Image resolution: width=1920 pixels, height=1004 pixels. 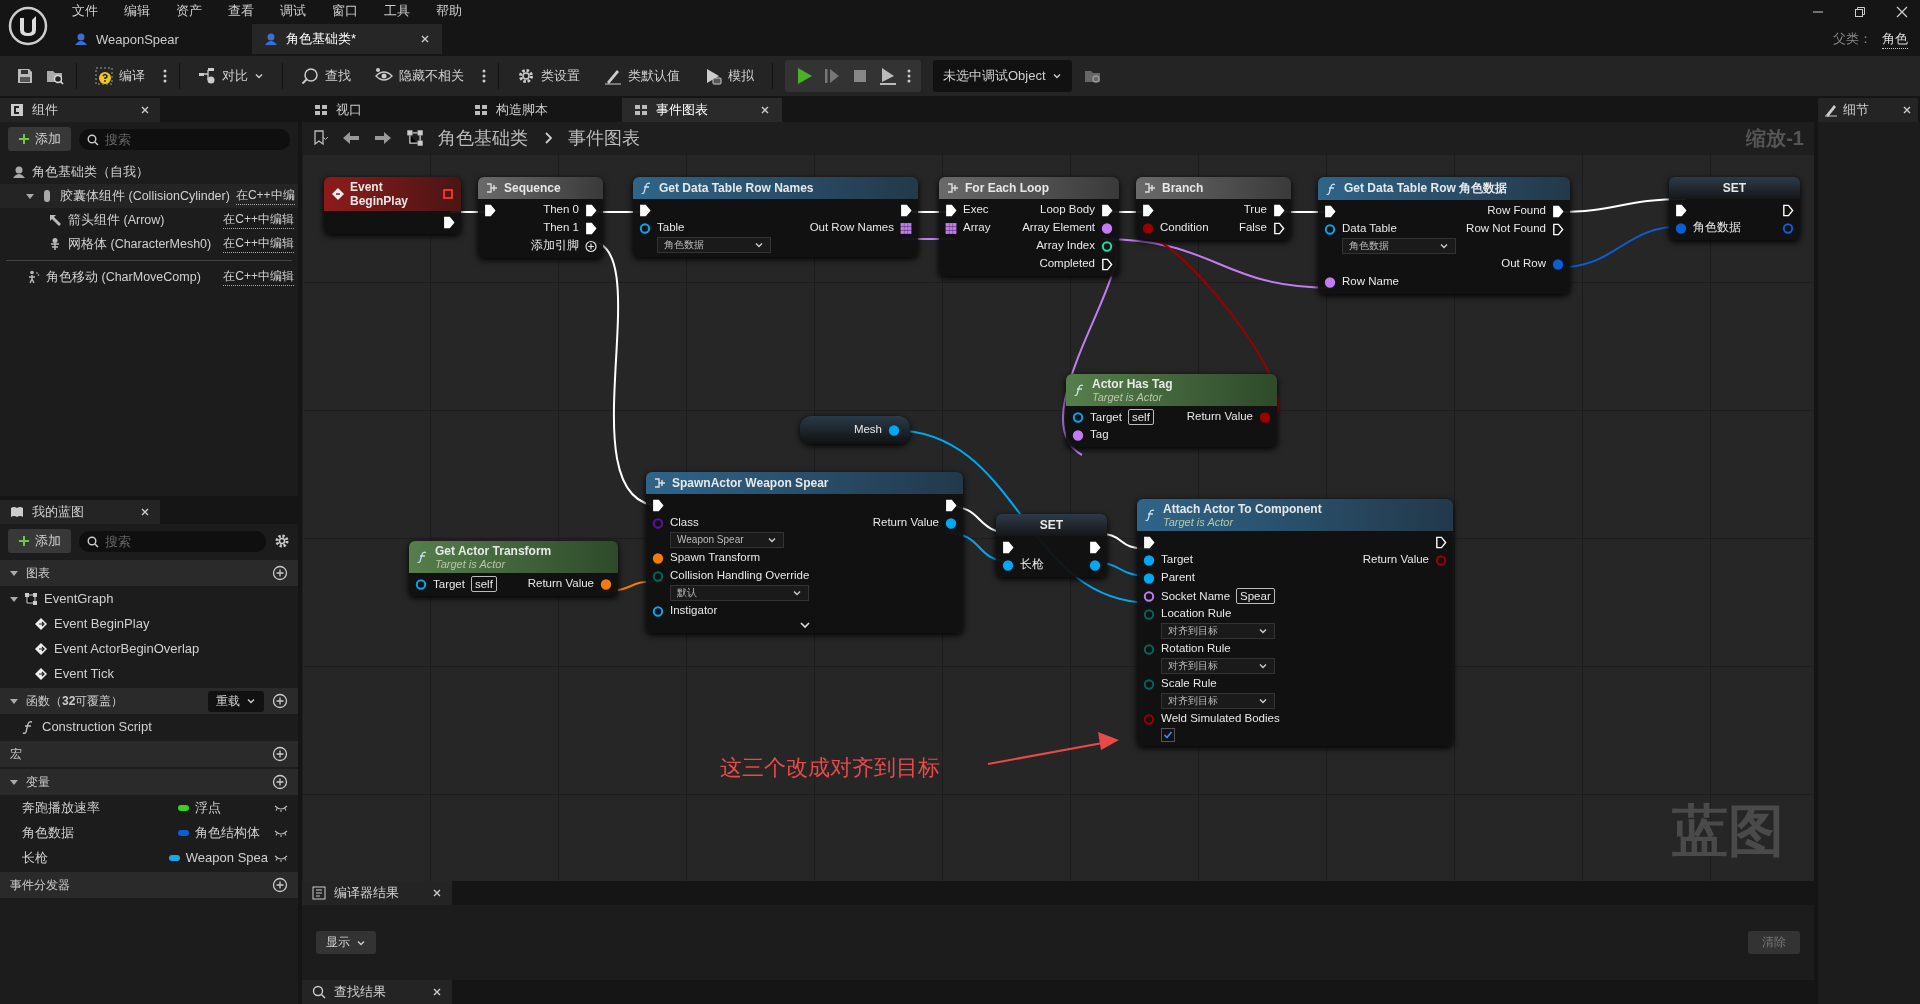 I want to click on tree-item: 箭头组件 (Arrow), so click(x=143, y=220).